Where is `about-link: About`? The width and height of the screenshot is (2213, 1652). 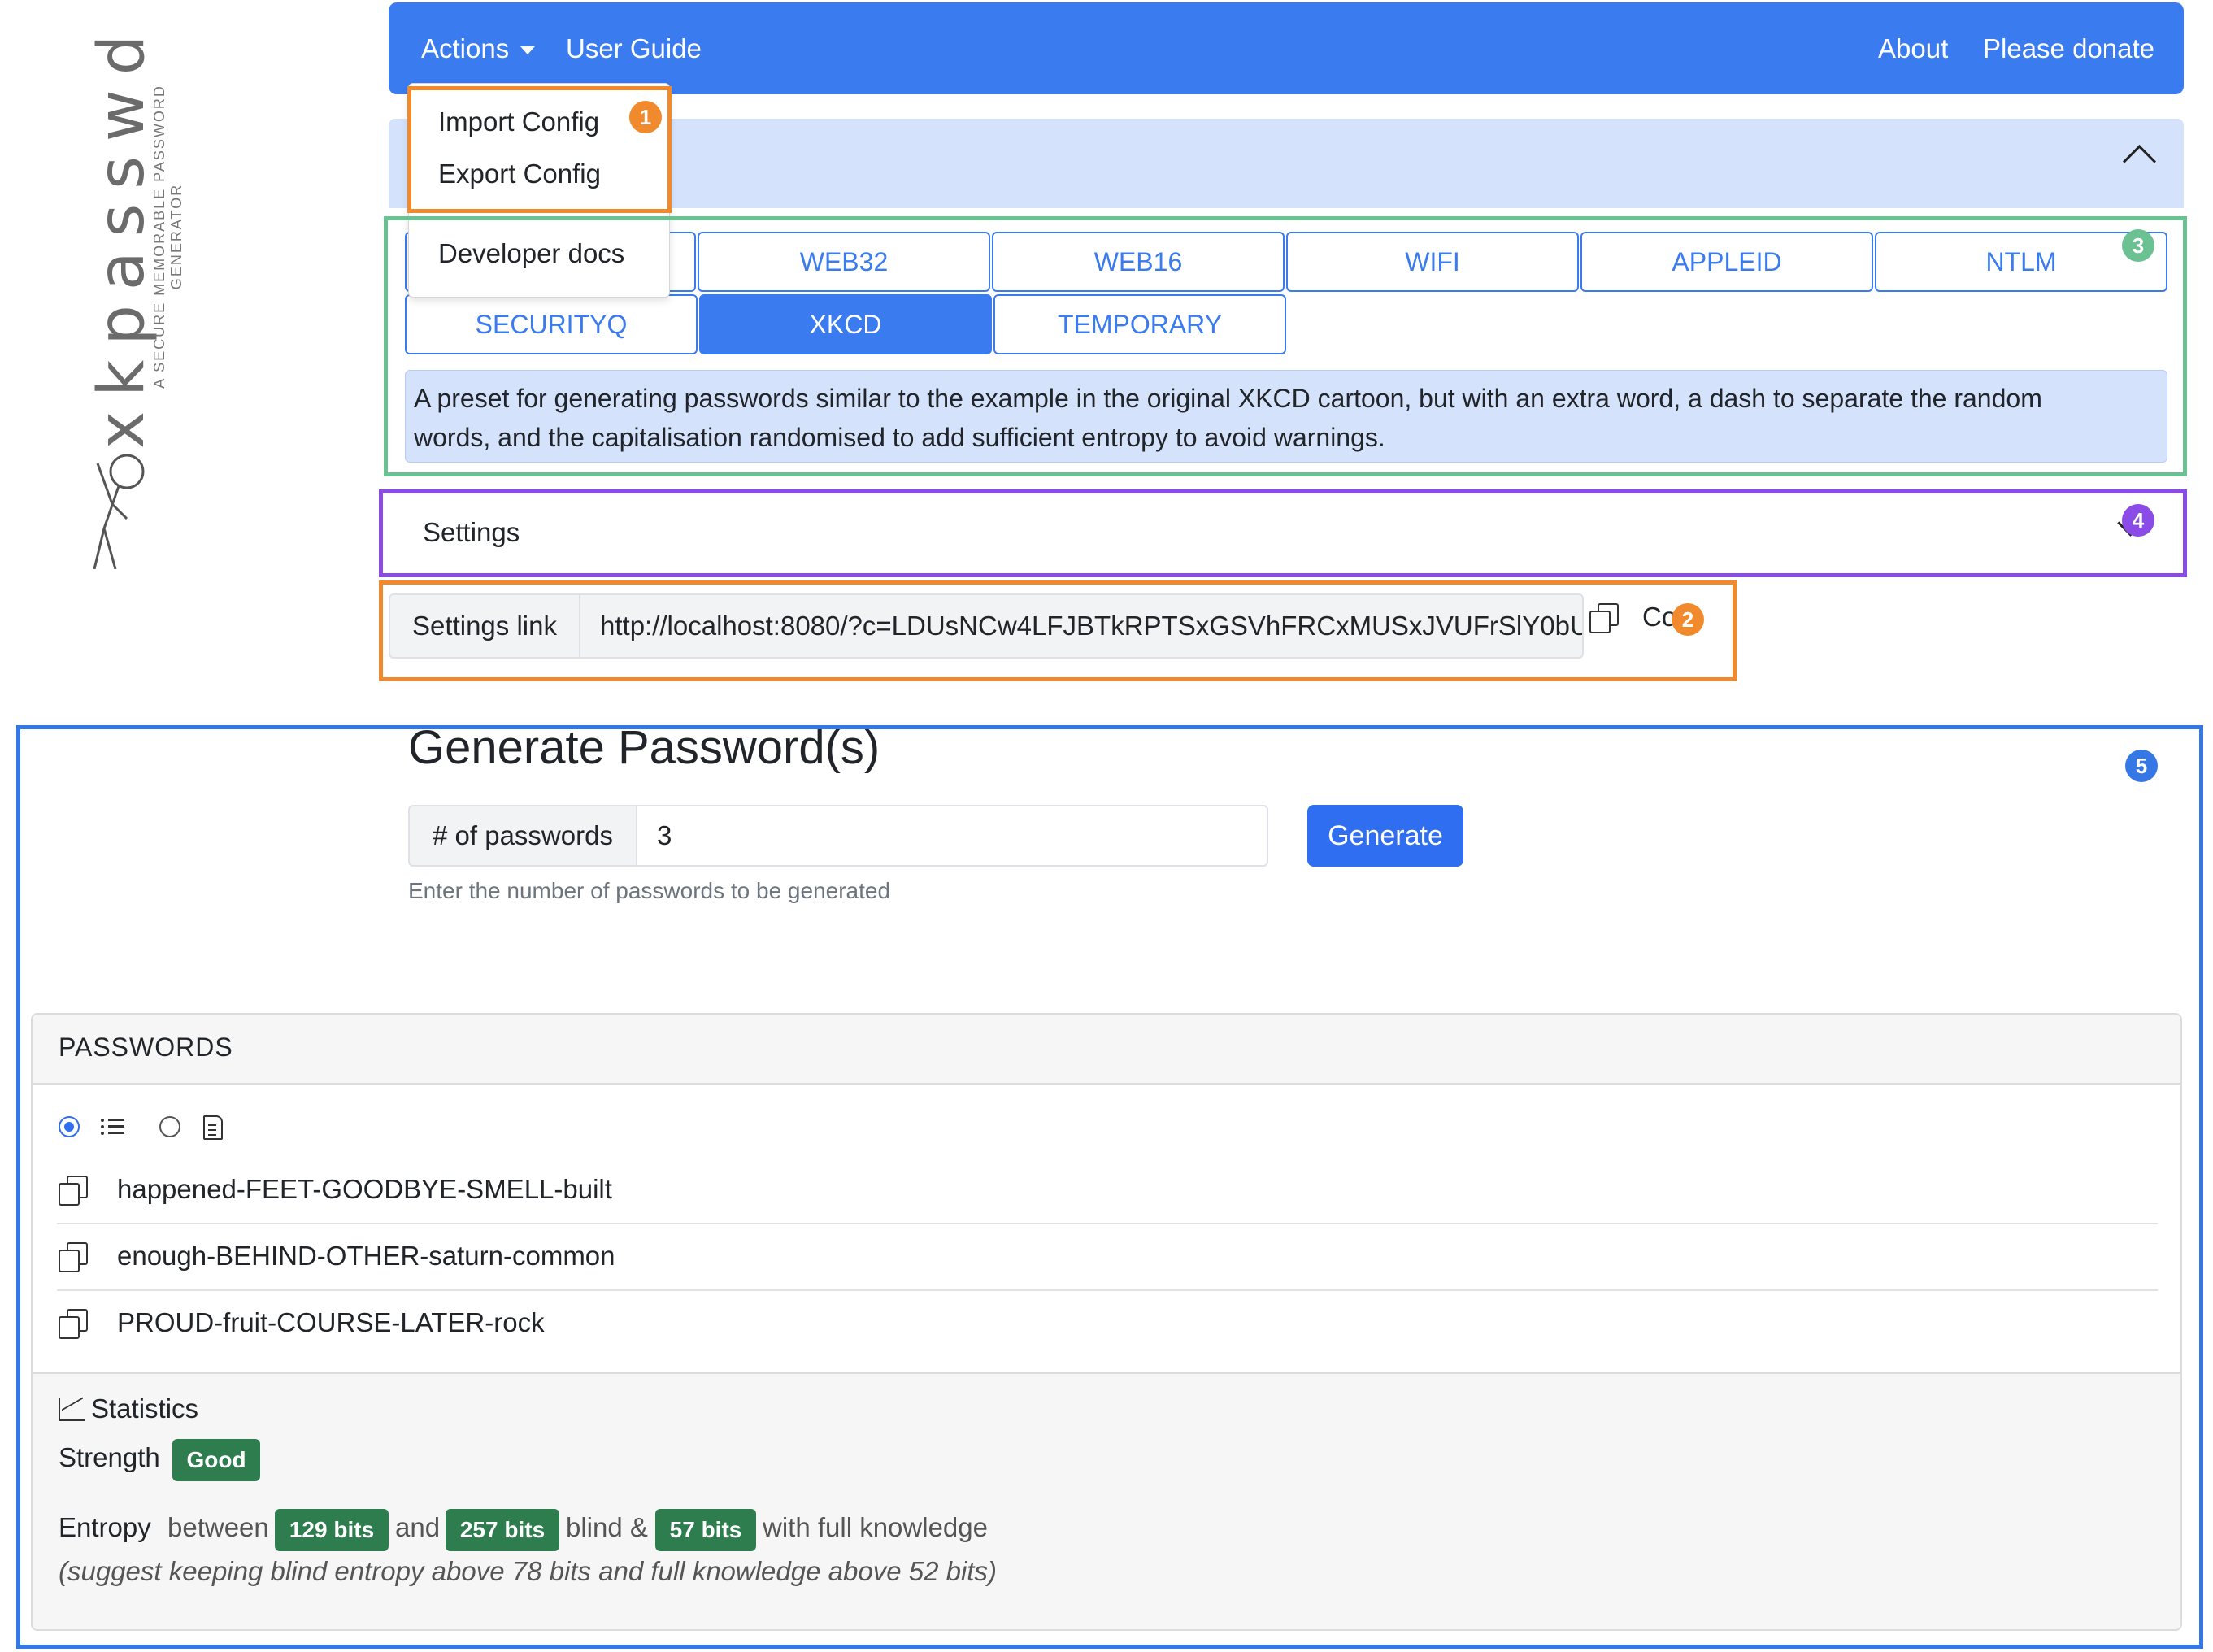
about-link: About is located at coordinates (1913, 48).